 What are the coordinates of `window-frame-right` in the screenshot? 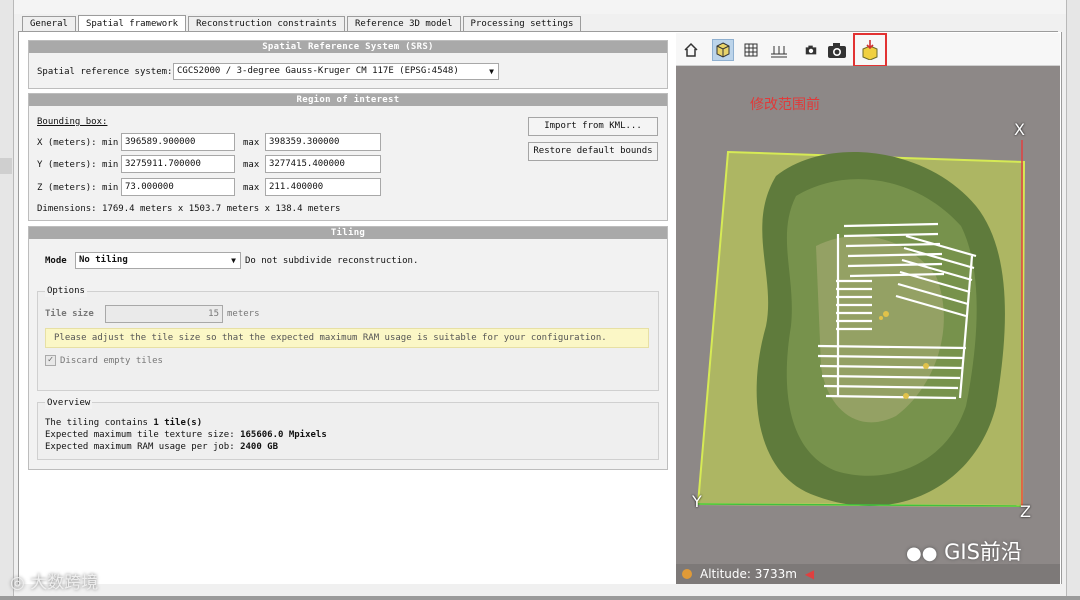 It's located at (1073, 300).